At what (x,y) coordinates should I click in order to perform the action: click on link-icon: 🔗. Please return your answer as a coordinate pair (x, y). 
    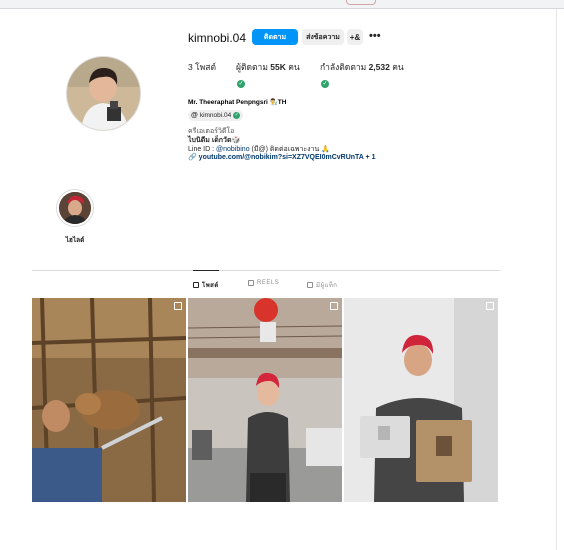
    Looking at the image, I should click on (192, 157).